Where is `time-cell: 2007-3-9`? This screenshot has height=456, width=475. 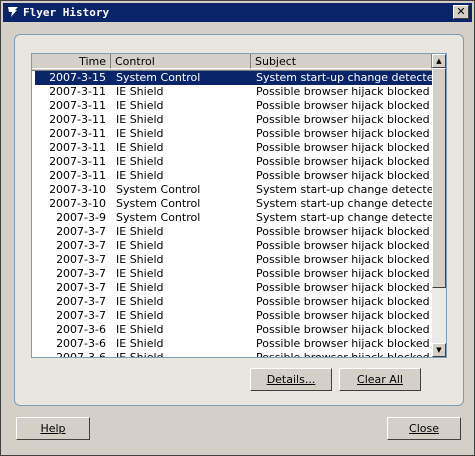 time-cell: 2007-3-9 is located at coordinates (81, 217).